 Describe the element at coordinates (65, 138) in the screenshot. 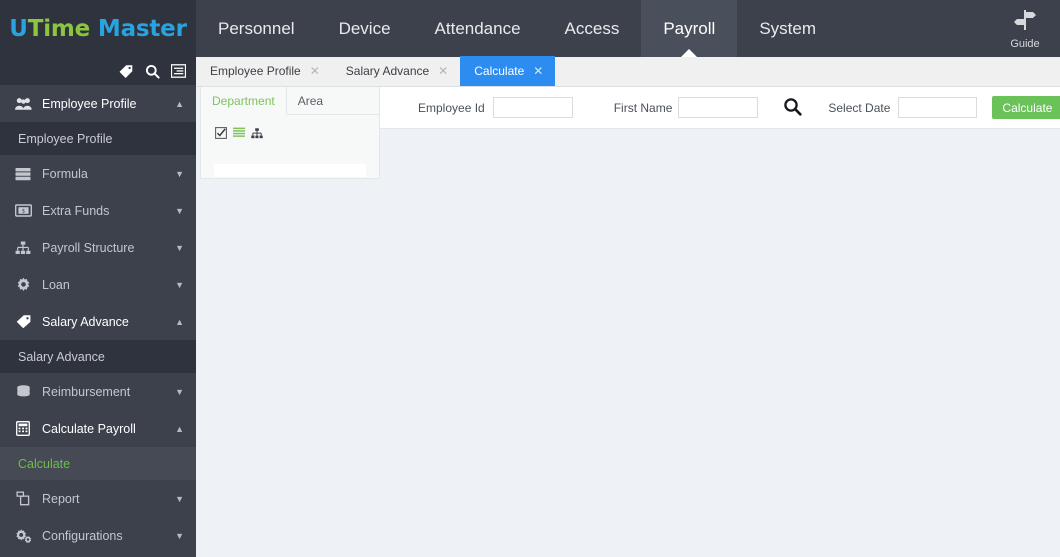

I see `sidebar-subitem-label: Employee Profile` at that location.